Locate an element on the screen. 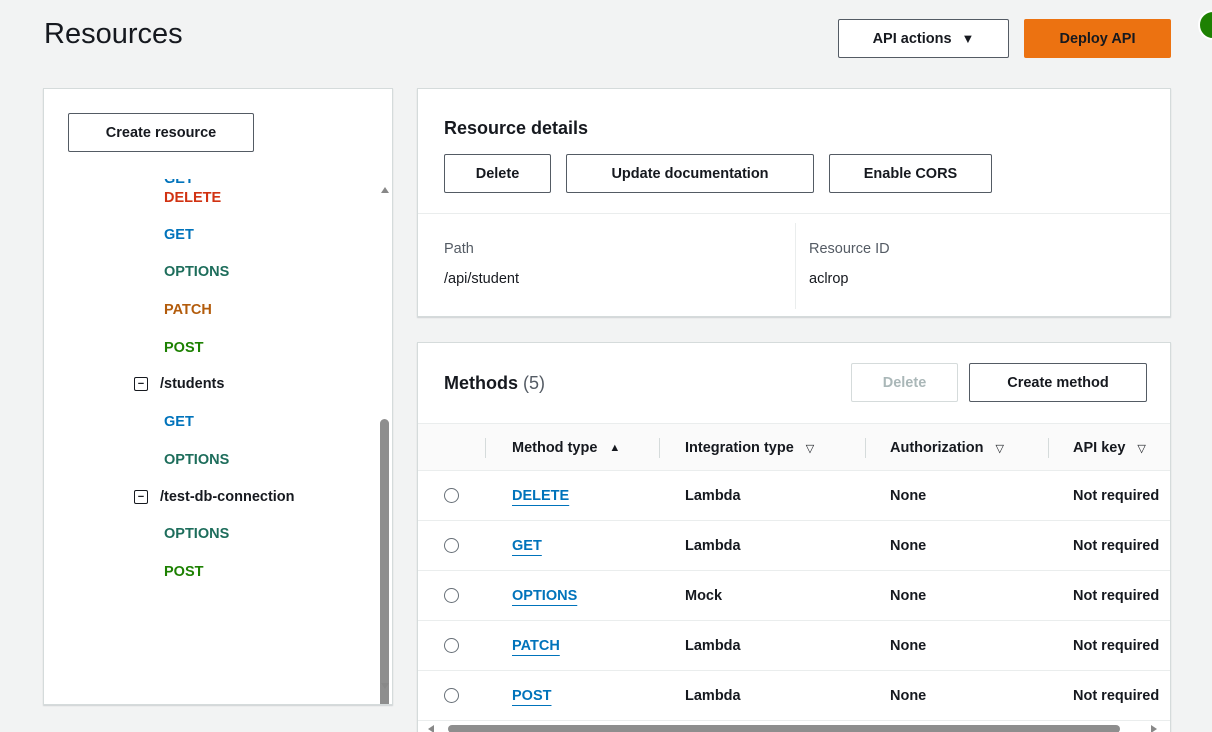  tree-scrollbar is located at coordinates (384, 441).